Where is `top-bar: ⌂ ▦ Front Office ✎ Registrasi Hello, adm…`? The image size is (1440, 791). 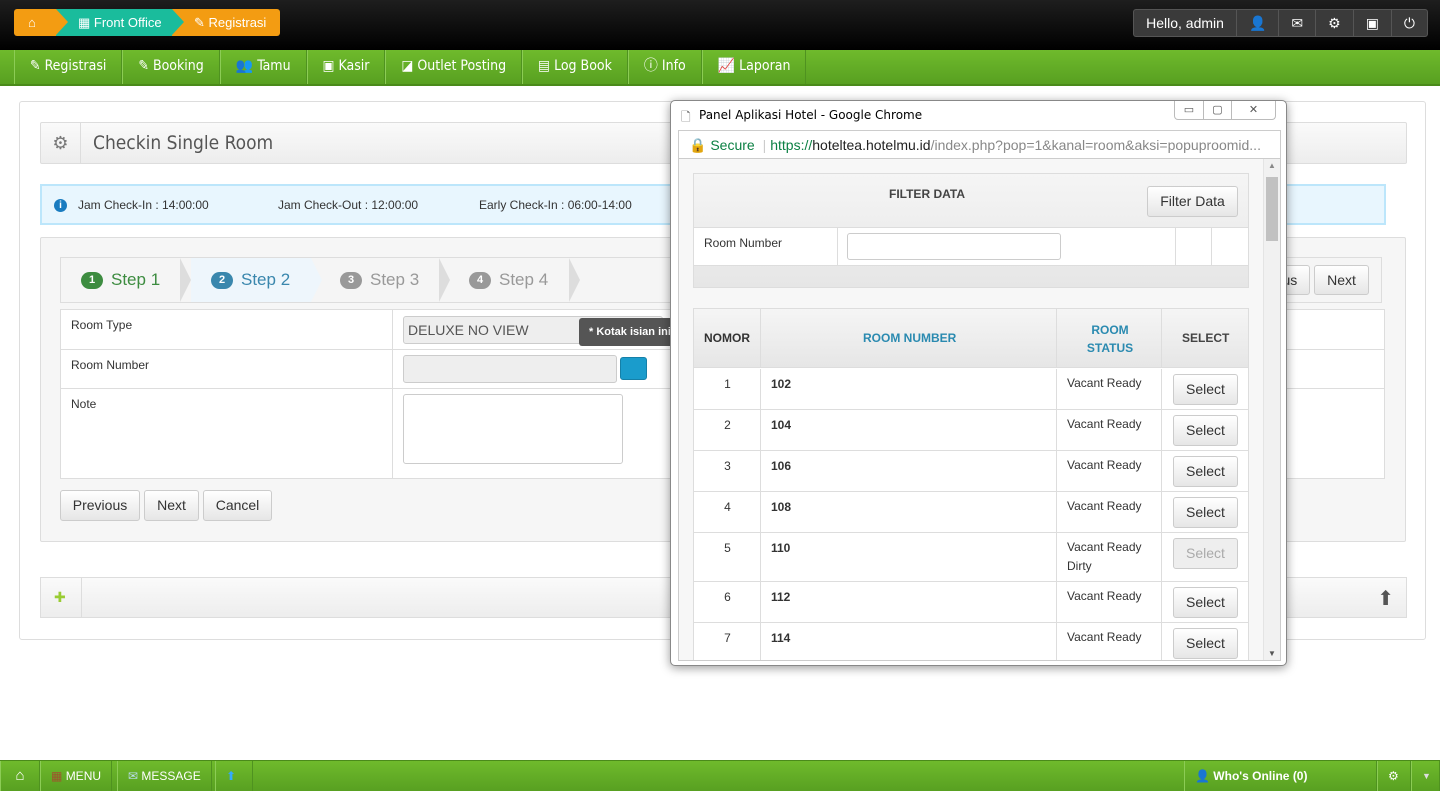
top-bar: ⌂ ▦ Front Office ✎ Registrasi Hello, adm… is located at coordinates (720, 25).